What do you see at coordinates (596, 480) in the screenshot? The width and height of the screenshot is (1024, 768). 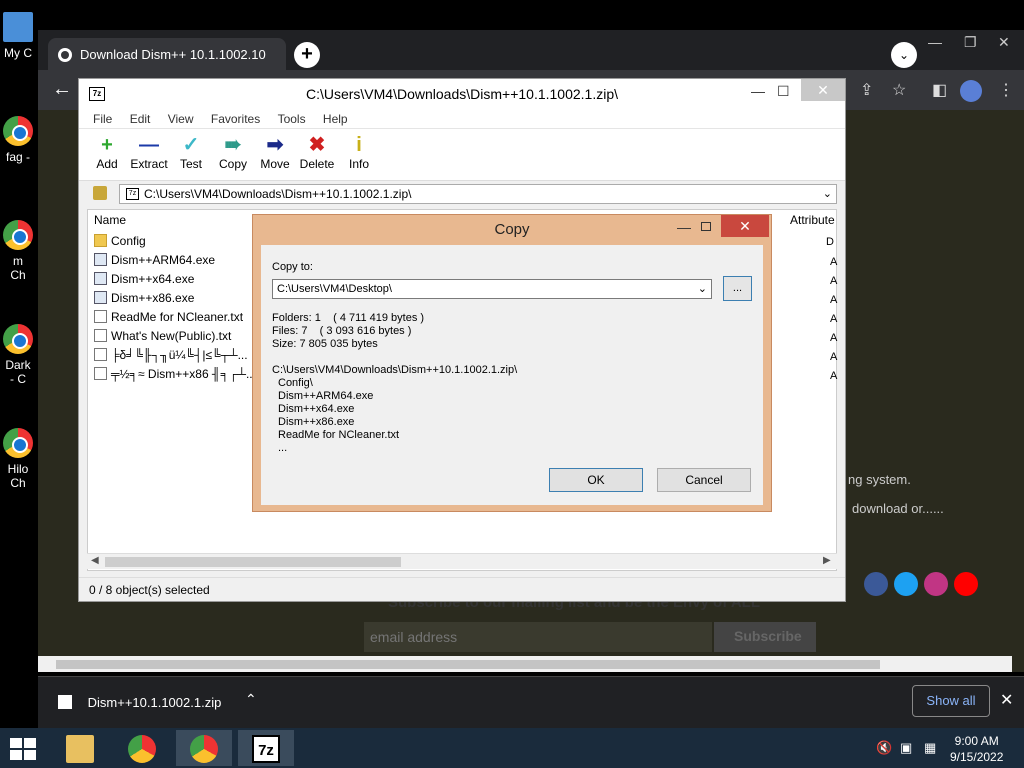 I see `ok-button: OK` at bounding box center [596, 480].